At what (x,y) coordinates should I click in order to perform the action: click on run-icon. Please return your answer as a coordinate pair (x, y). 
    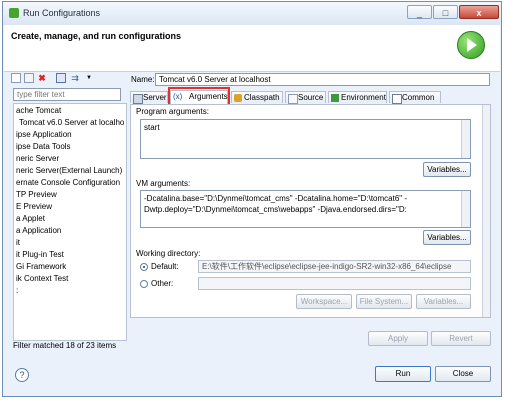
    Looking at the image, I should click on (471, 45).